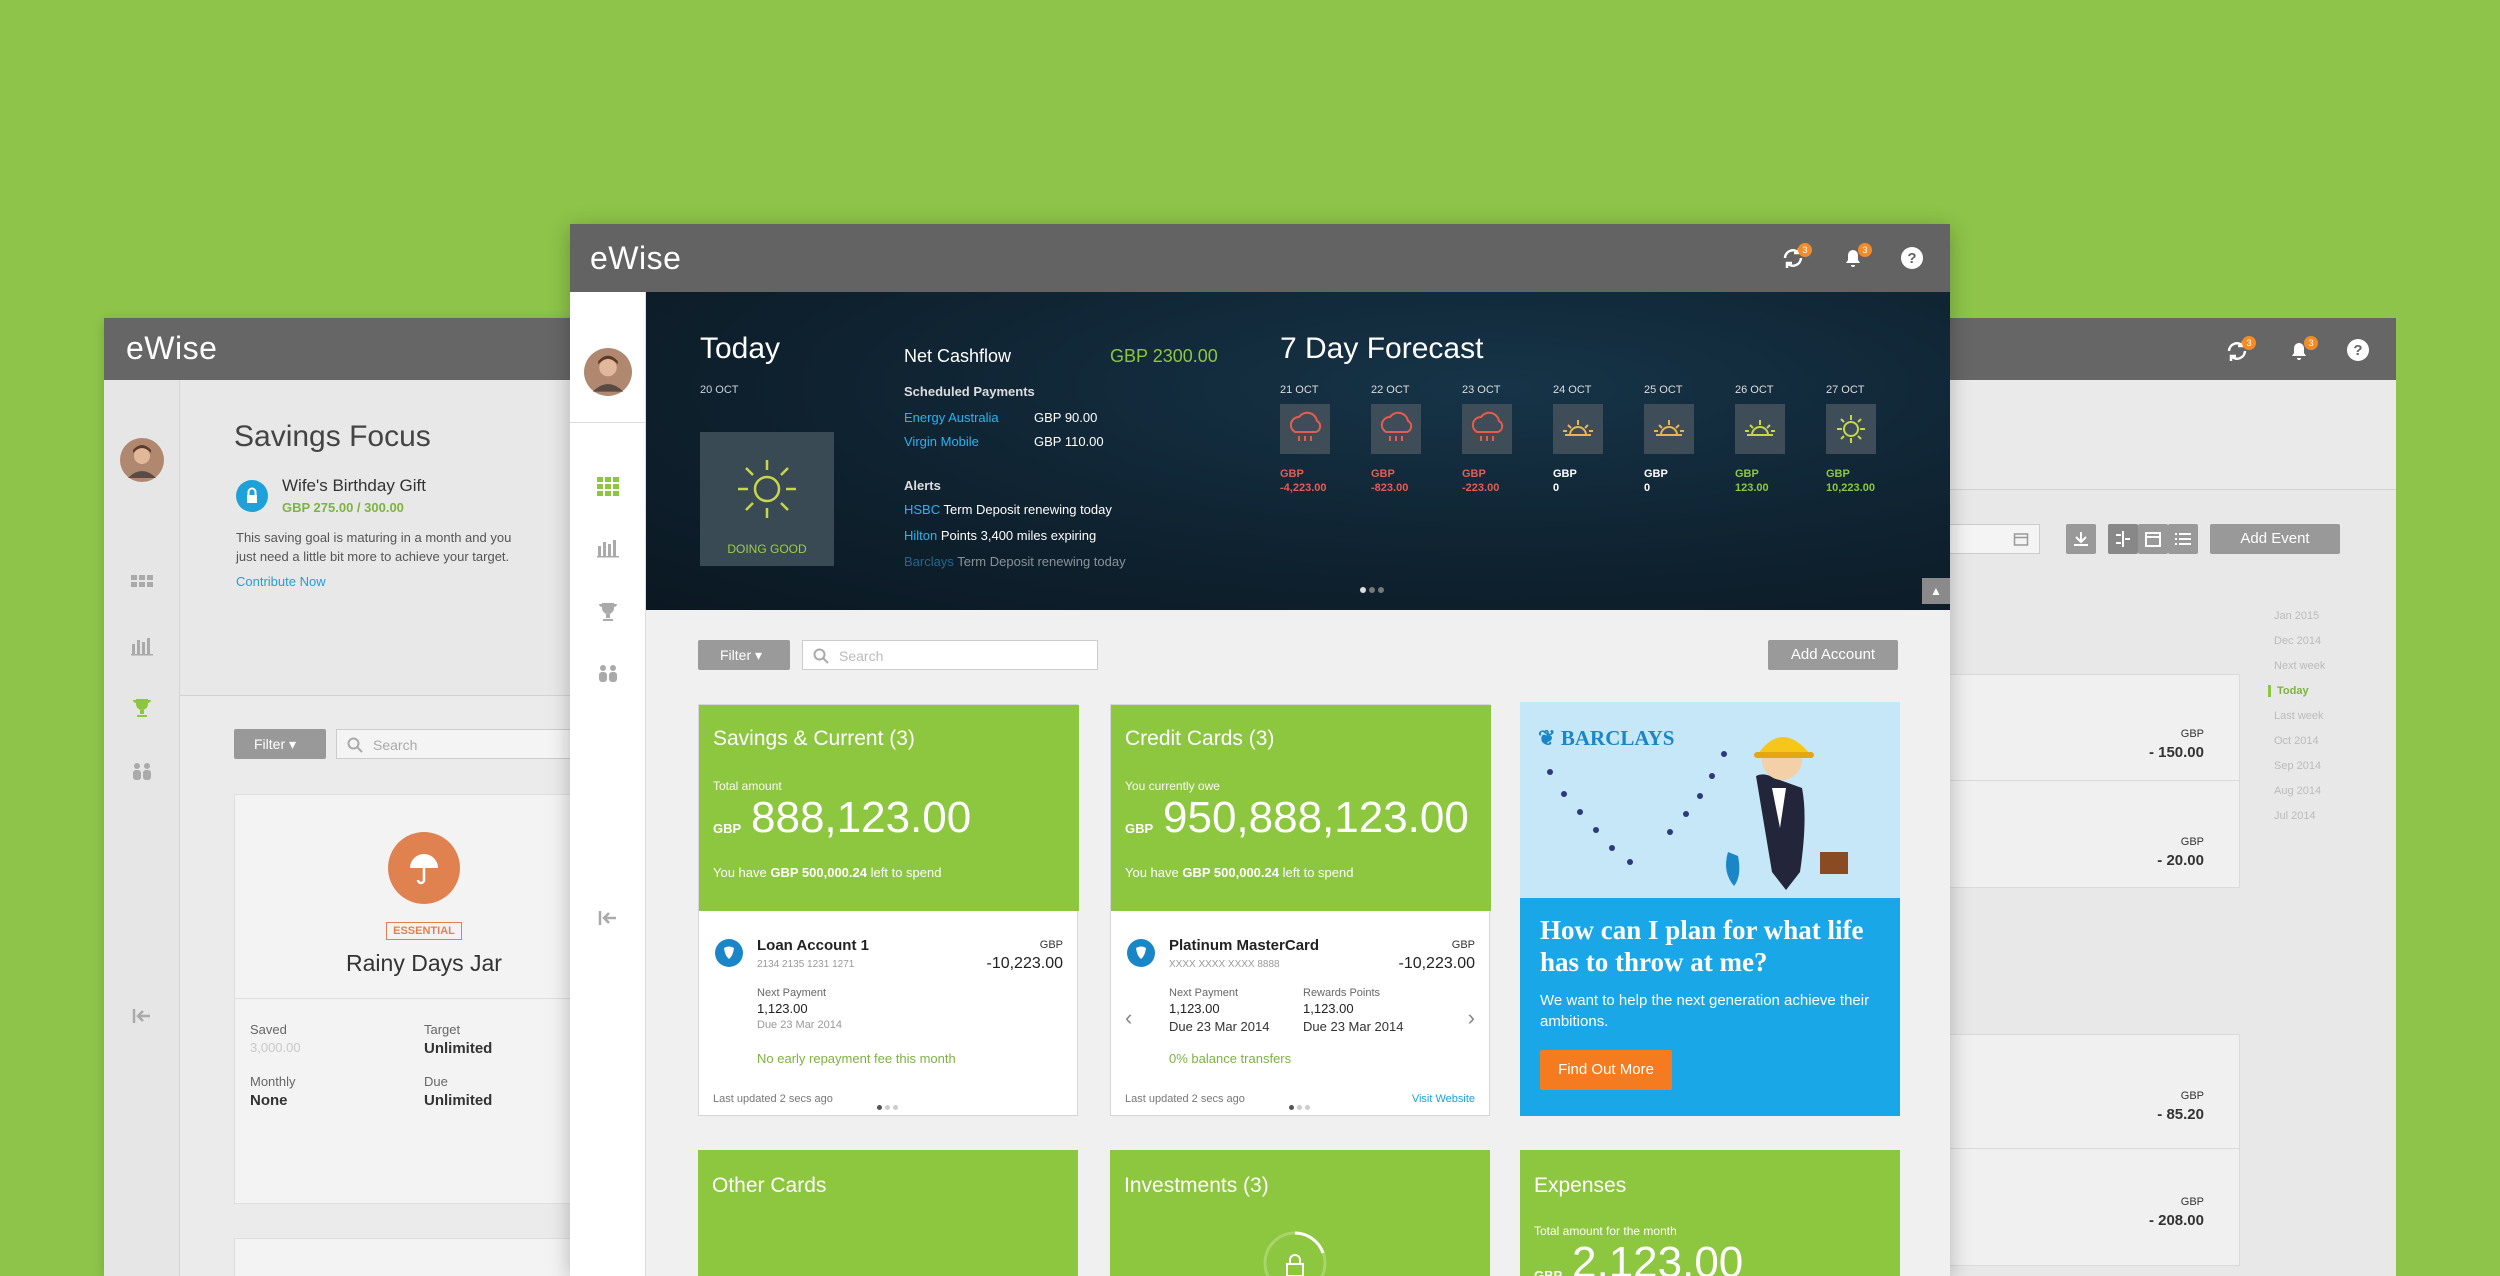  Describe the element at coordinates (2295, 816) in the screenshot. I see `timeline-item: Jul 2014` at that location.